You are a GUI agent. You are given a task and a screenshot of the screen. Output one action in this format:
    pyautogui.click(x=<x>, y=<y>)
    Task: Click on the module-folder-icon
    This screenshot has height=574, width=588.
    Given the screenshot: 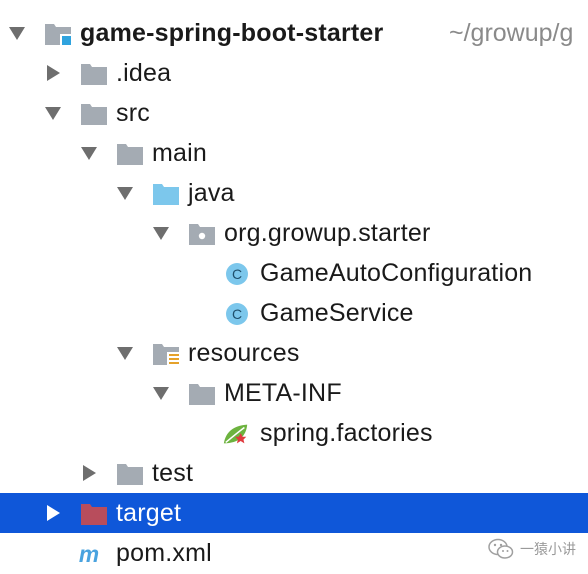 What is the action you would take?
    pyautogui.click(x=58, y=34)
    